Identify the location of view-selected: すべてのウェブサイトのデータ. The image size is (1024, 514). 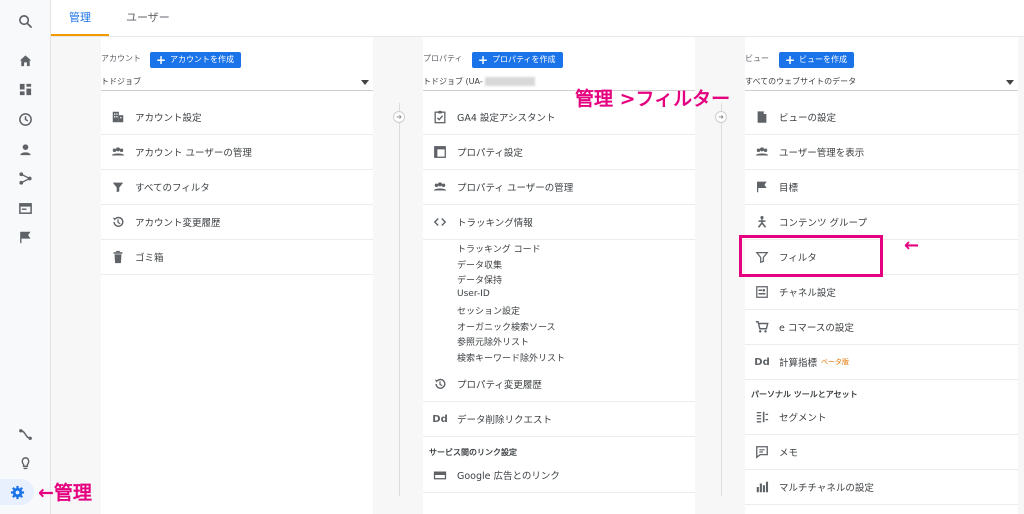
(801, 81).